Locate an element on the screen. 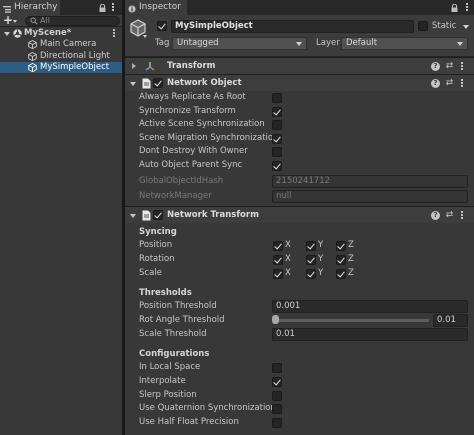 The height and width of the screenshot is (435, 474). sync-row-label: Position is located at coordinates (156, 245).